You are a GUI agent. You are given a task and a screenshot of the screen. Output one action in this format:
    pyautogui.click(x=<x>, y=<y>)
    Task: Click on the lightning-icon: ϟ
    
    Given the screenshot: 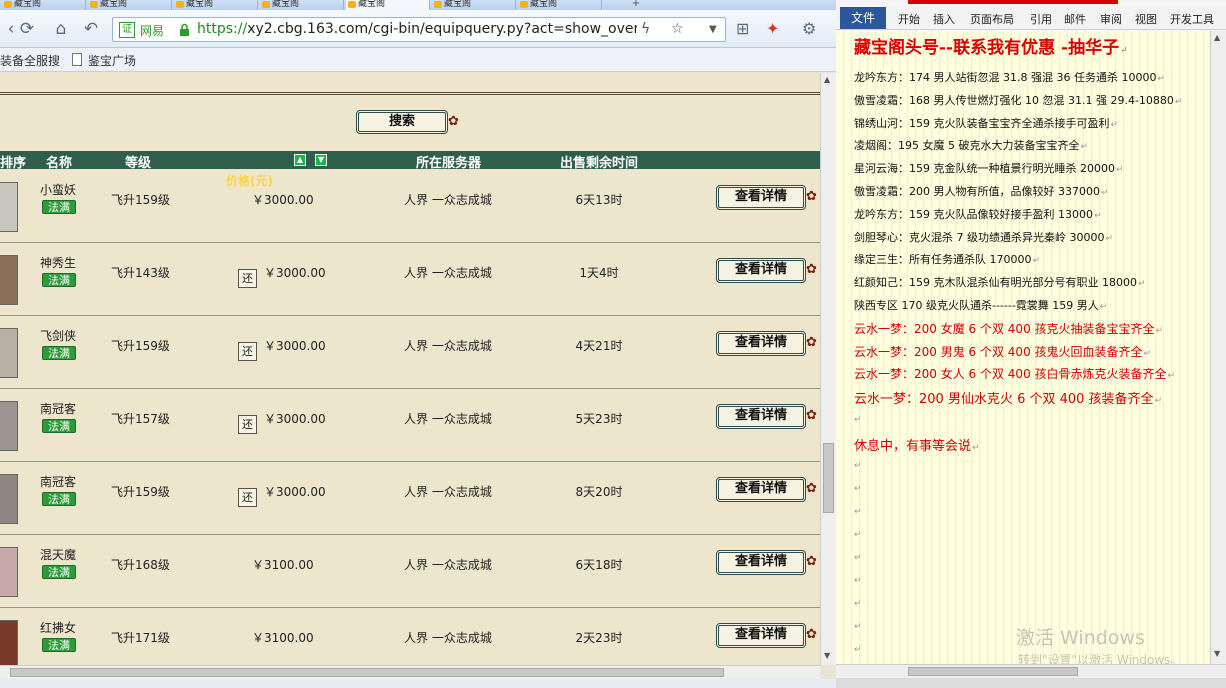 What is the action you would take?
    pyautogui.click(x=645, y=29)
    